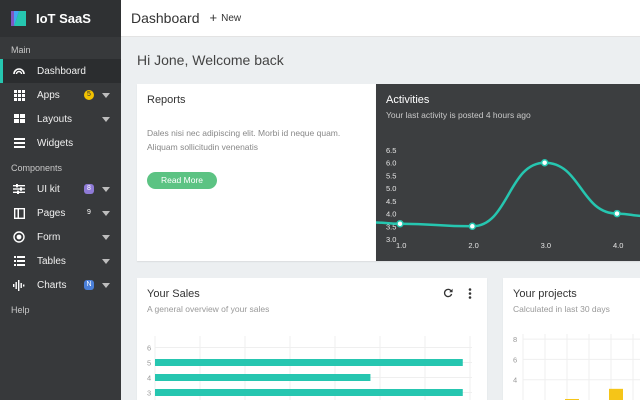 This screenshot has width=640, height=400. I want to click on y-tick-label: 4.0, so click(391, 214).